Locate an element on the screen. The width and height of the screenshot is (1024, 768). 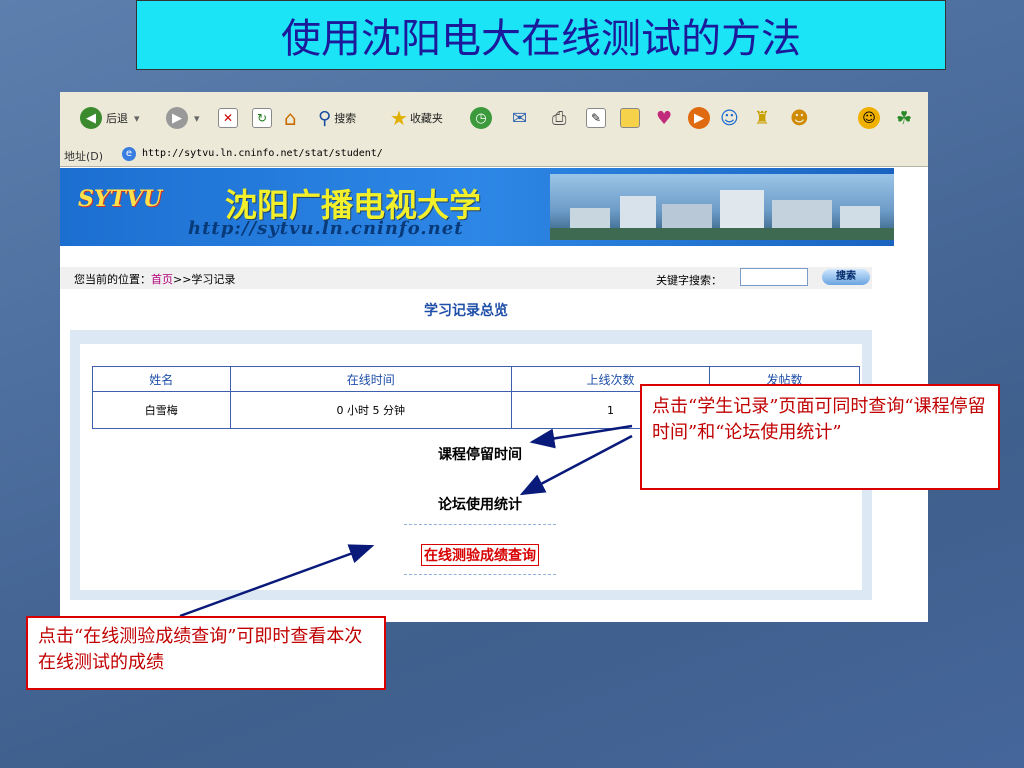
arrow-to-test-results is located at coordinates (277, 581).